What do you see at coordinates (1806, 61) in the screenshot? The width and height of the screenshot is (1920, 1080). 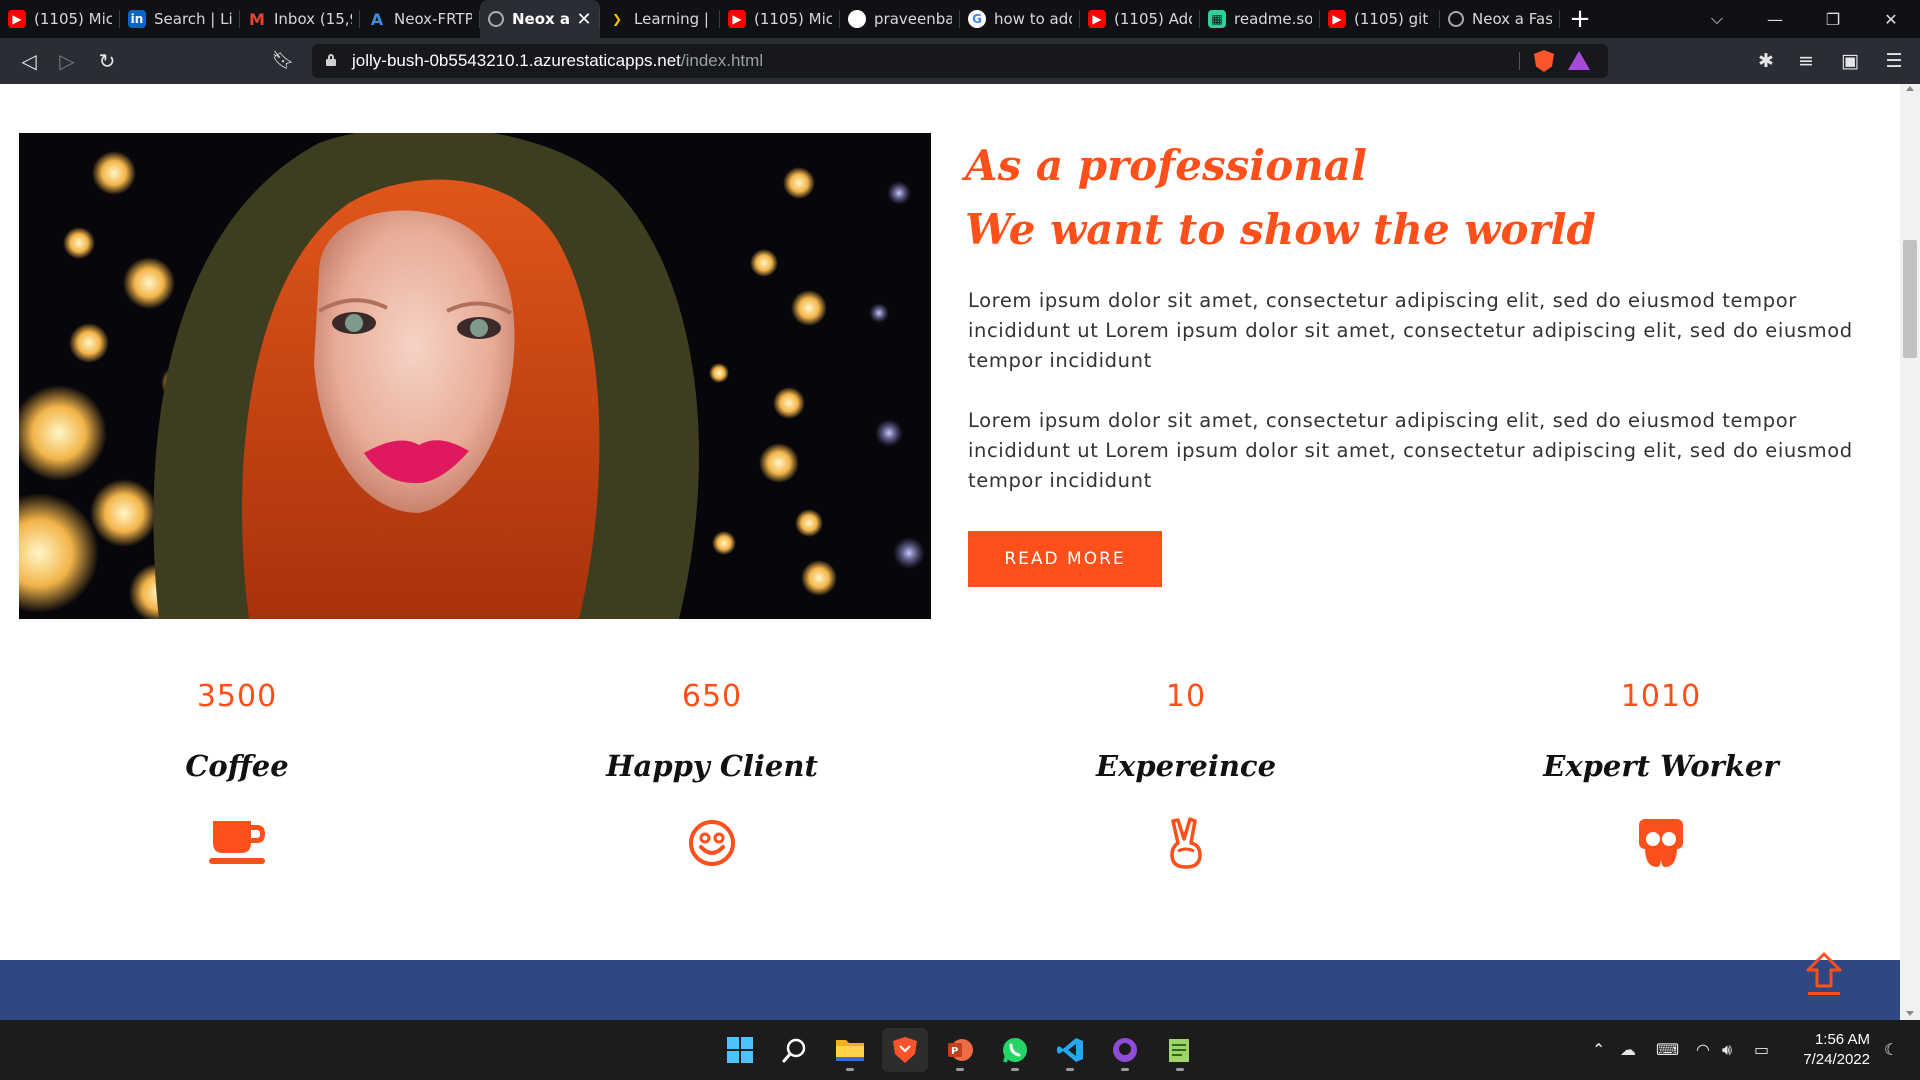 I see `playlist-icon: ≡` at bounding box center [1806, 61].